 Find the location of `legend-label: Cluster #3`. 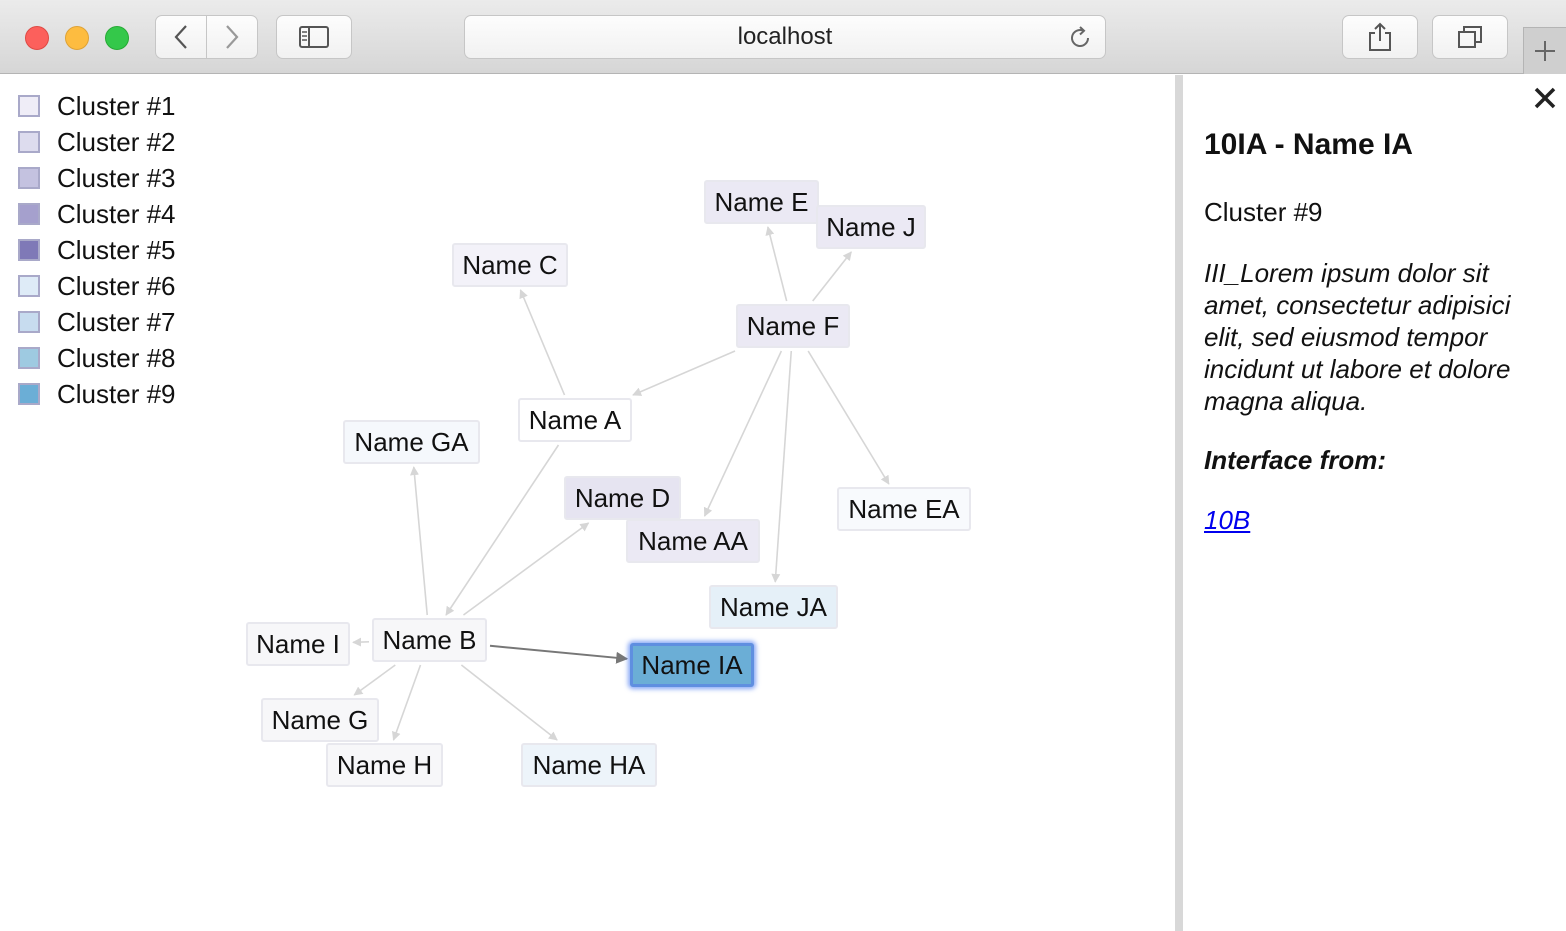

legend-label: Cluster #3 is located at coordinates (116, 177).